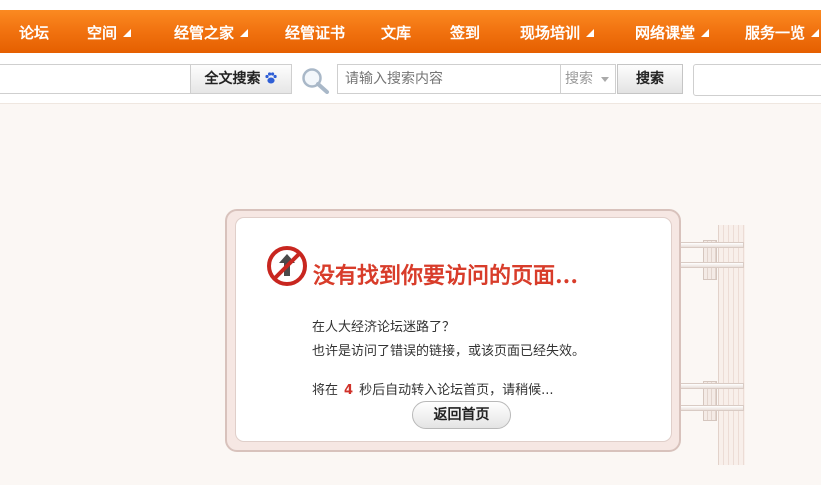  What do you see at coordinates (465, 32) in the screenshot?
I see `nav-item-checkin: 签到` at bounding box center [465, 32].